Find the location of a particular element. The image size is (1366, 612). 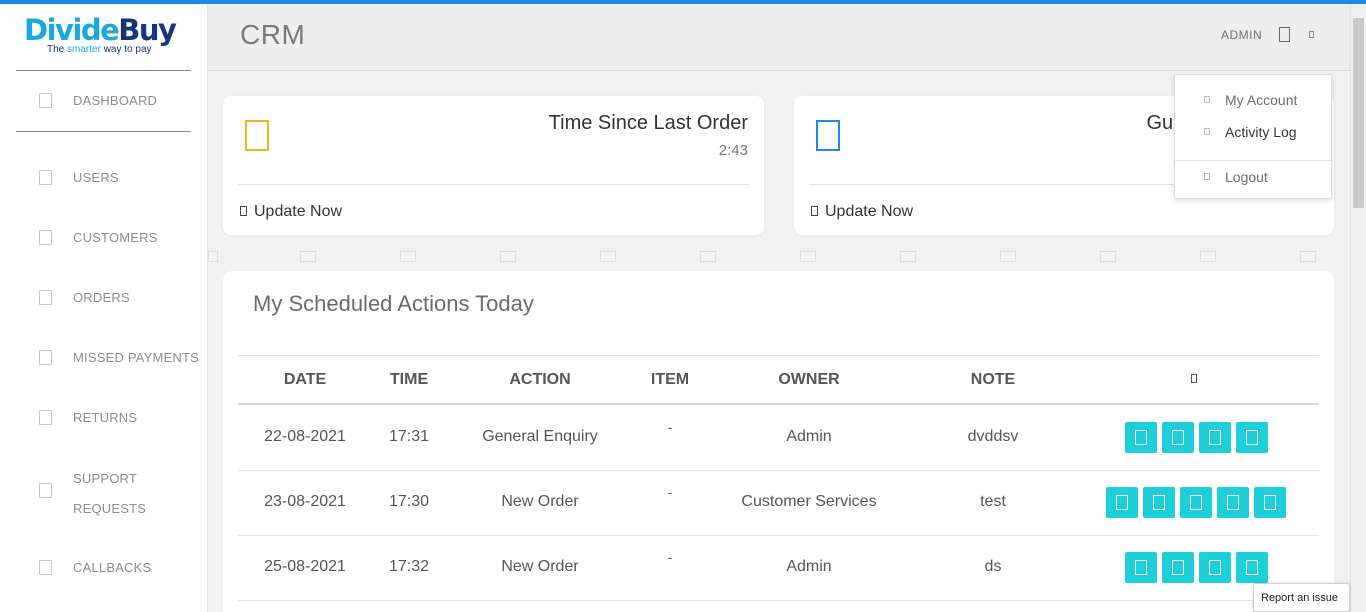

customers-icon is located at coordinates (45, 237).